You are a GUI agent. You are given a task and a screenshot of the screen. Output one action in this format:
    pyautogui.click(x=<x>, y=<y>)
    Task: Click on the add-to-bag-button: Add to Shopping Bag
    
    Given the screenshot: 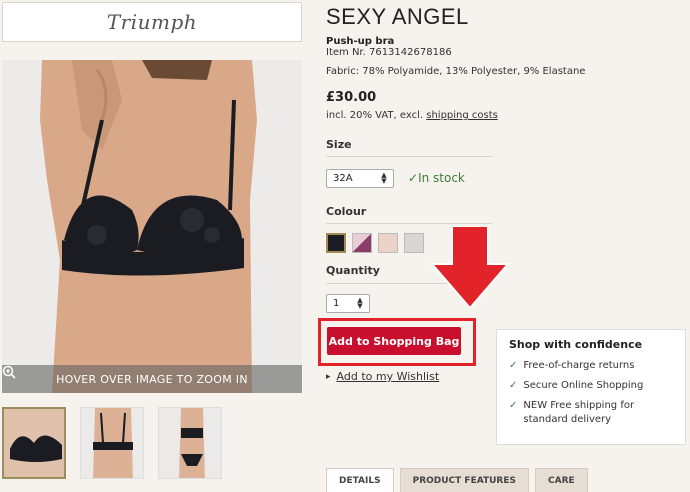 What is the action you would take?
    pyautogui.click(x=394, y=341)
    